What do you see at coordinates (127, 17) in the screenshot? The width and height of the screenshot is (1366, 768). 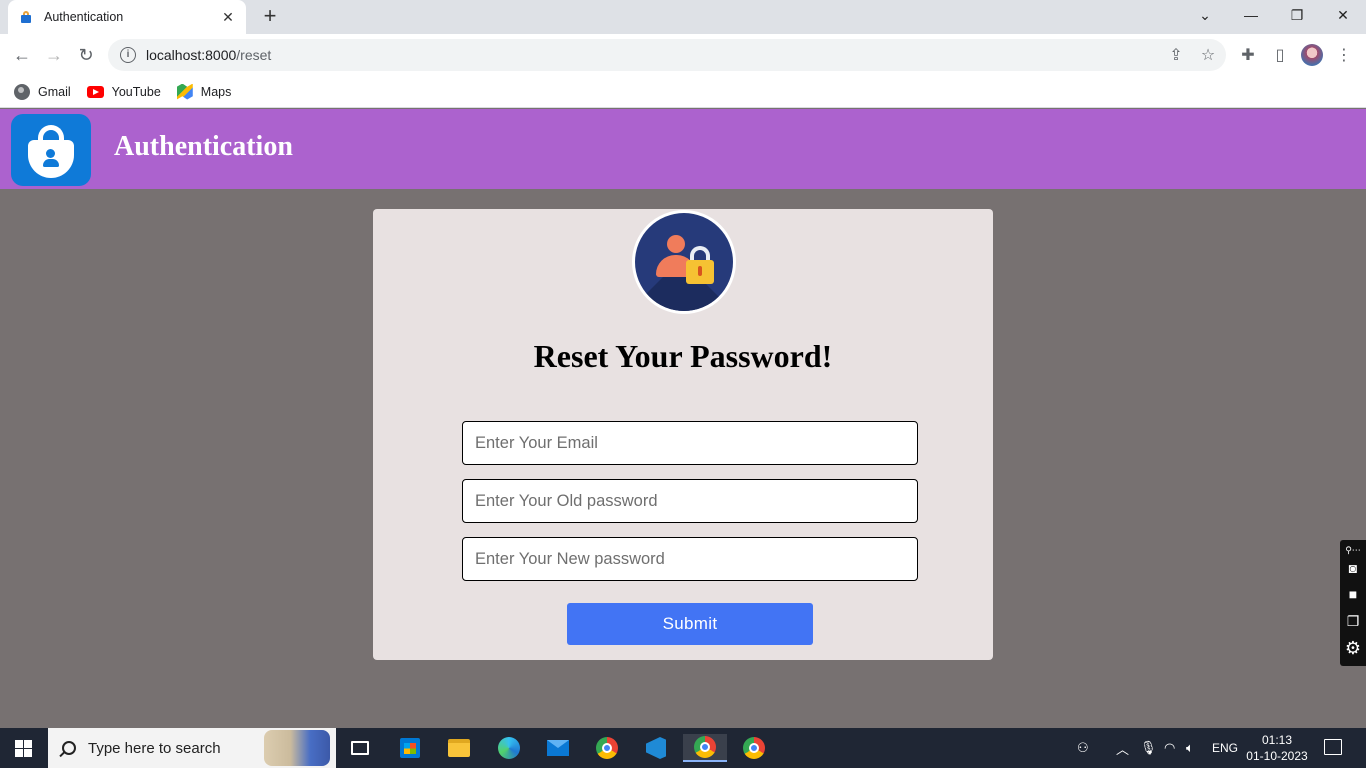 I see `browser-tab: Authentication ✕` at bounding box center [127, 17].